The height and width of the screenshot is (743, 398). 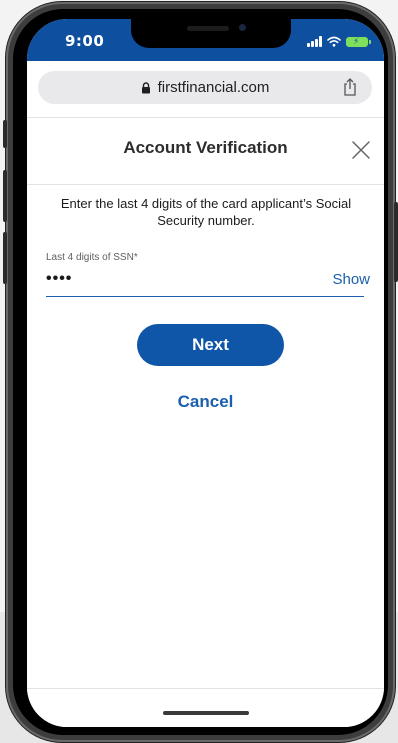 What do you see at coordinates (213, 87) in the screenshot?
I see `url-text: firstfinancial.com` at bounding box center [213, 87].